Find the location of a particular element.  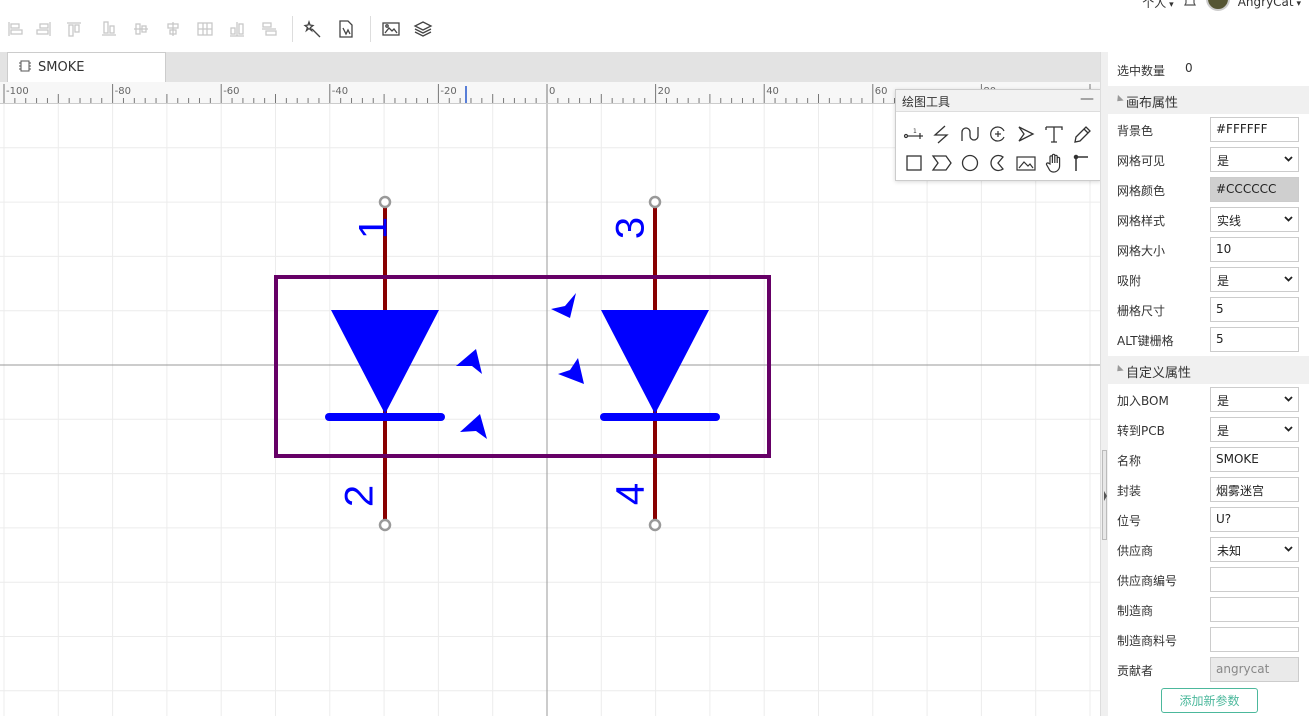

prop-label: 位号 is located at coordinates (1129, 521).